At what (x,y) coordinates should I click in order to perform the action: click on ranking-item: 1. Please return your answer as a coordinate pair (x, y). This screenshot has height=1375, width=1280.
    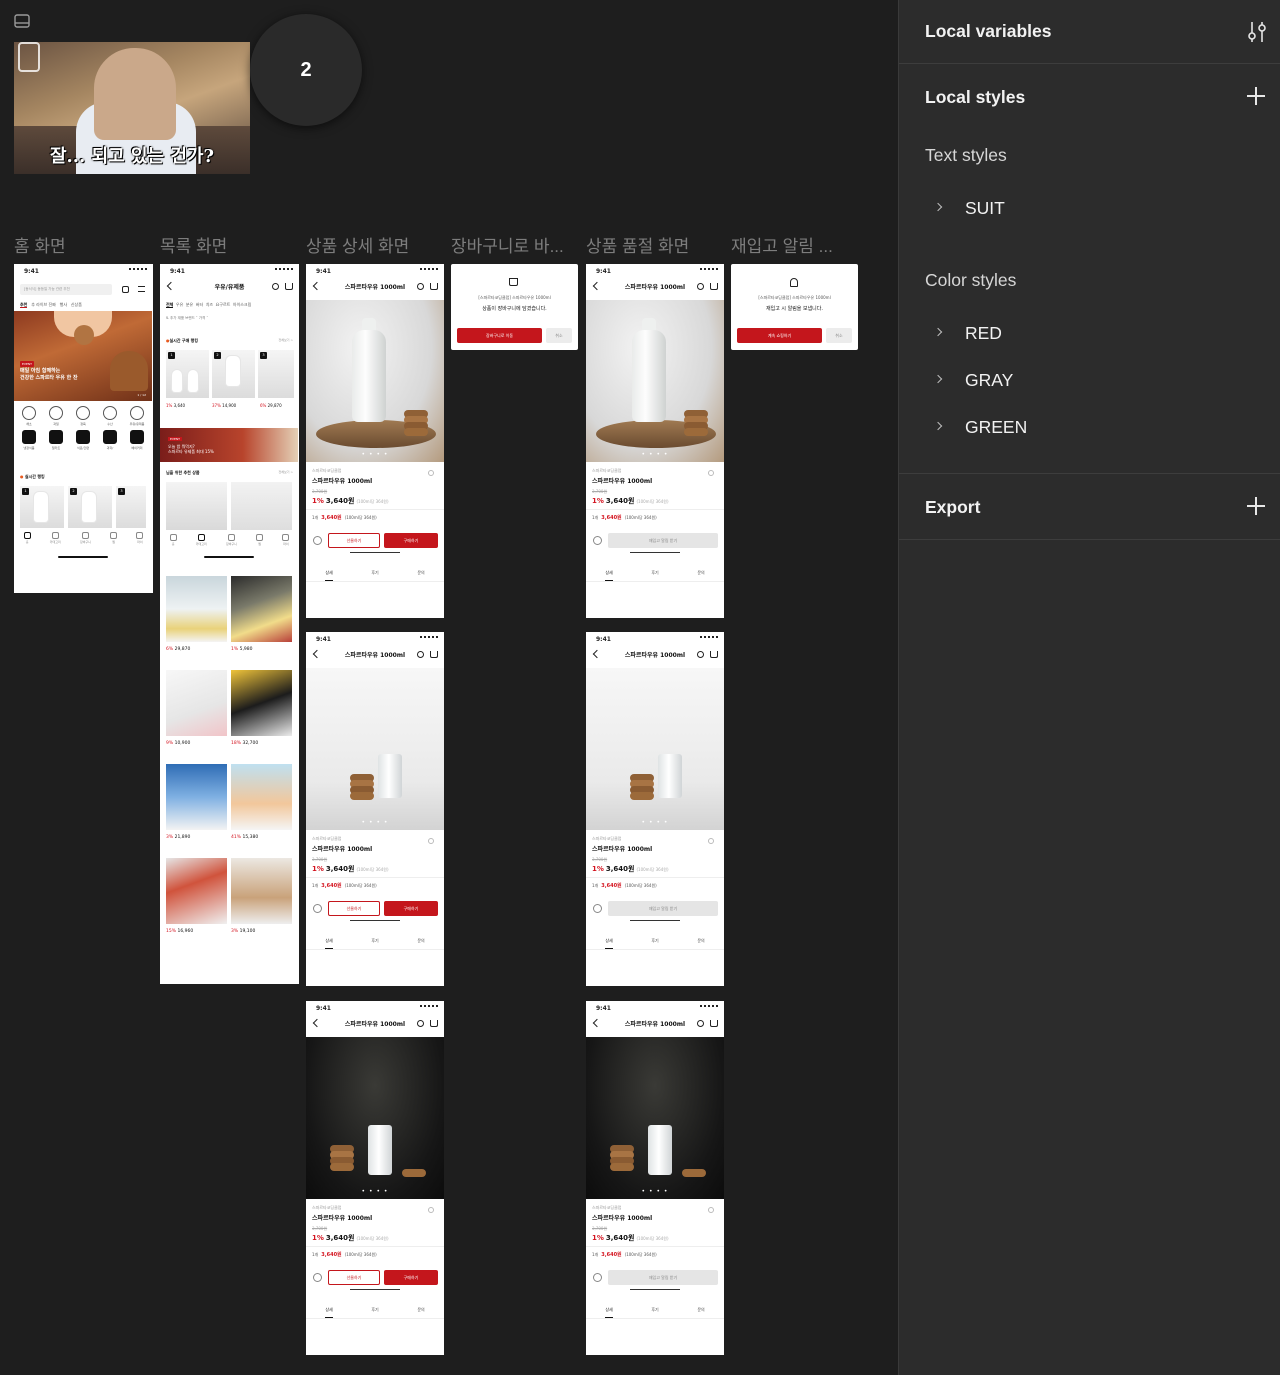
    Looking at the image, I should click on (187, 374).